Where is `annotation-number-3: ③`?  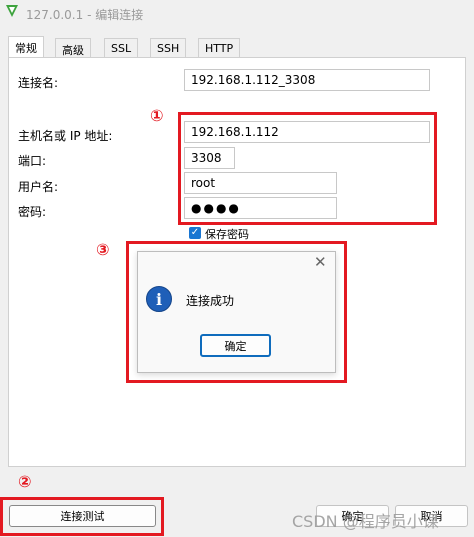
annotation-number-3: ③ is located at coordinates (103, 249).